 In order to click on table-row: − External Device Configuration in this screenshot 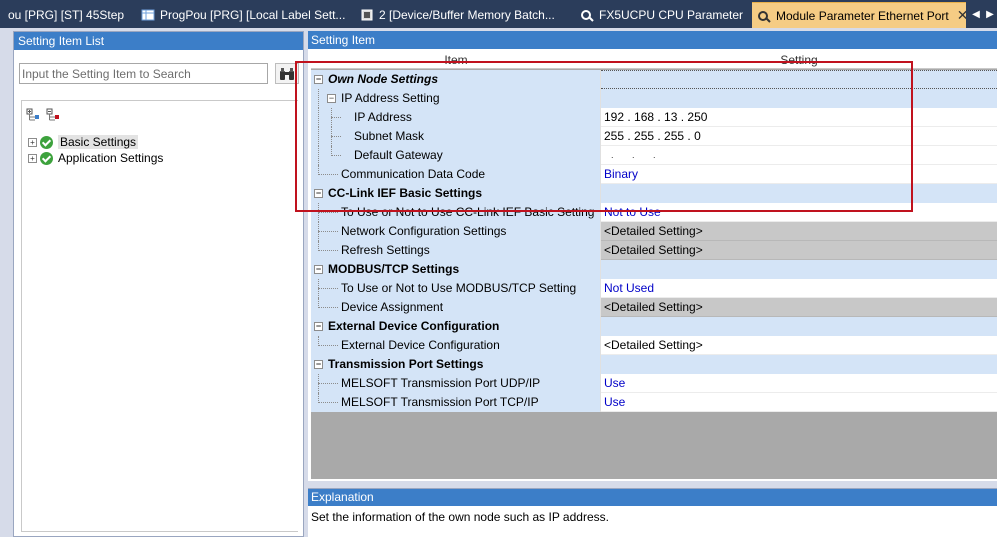, I will do `click(654, 326)`.